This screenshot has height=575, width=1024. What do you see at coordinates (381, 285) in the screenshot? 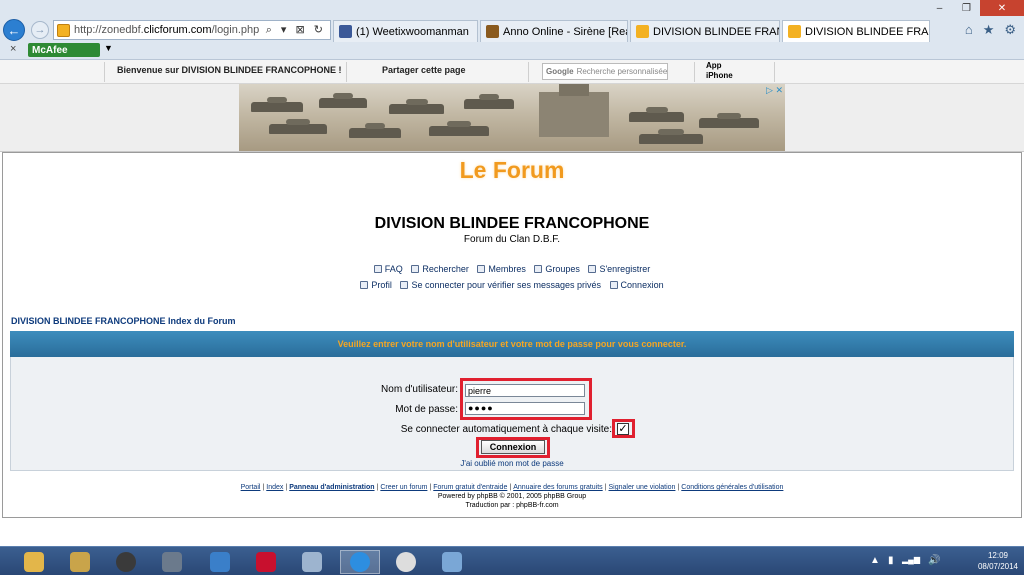
I see `profile-label: Profil` at bounding box center [381, 285].